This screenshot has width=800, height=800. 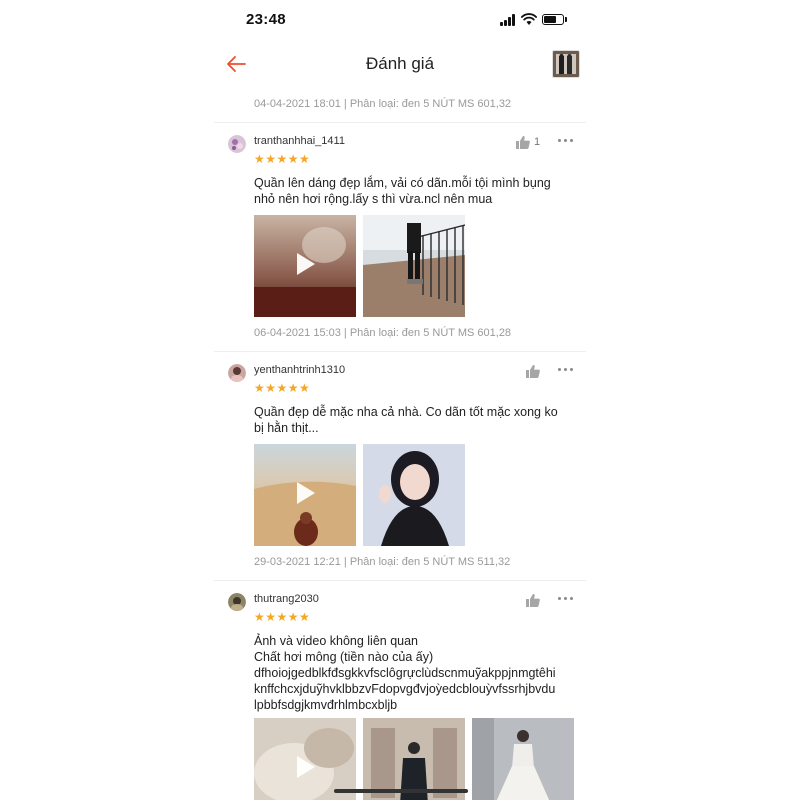 I want to click on product-thumbnail-image, so click(x=566, y=64).